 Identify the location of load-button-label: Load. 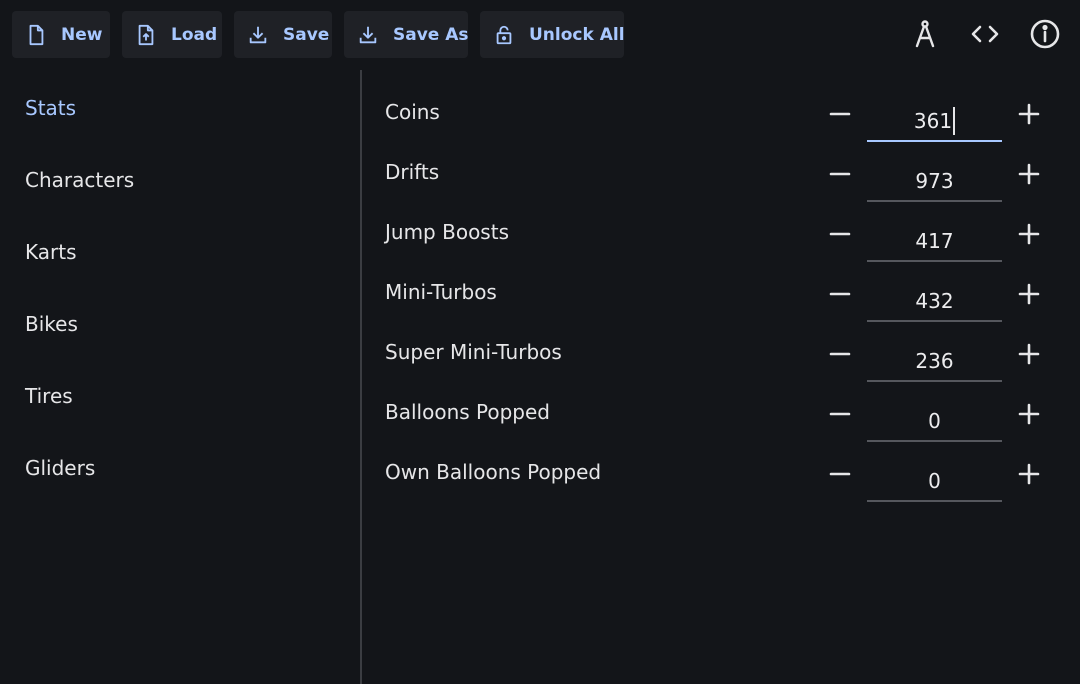
(194, 34).